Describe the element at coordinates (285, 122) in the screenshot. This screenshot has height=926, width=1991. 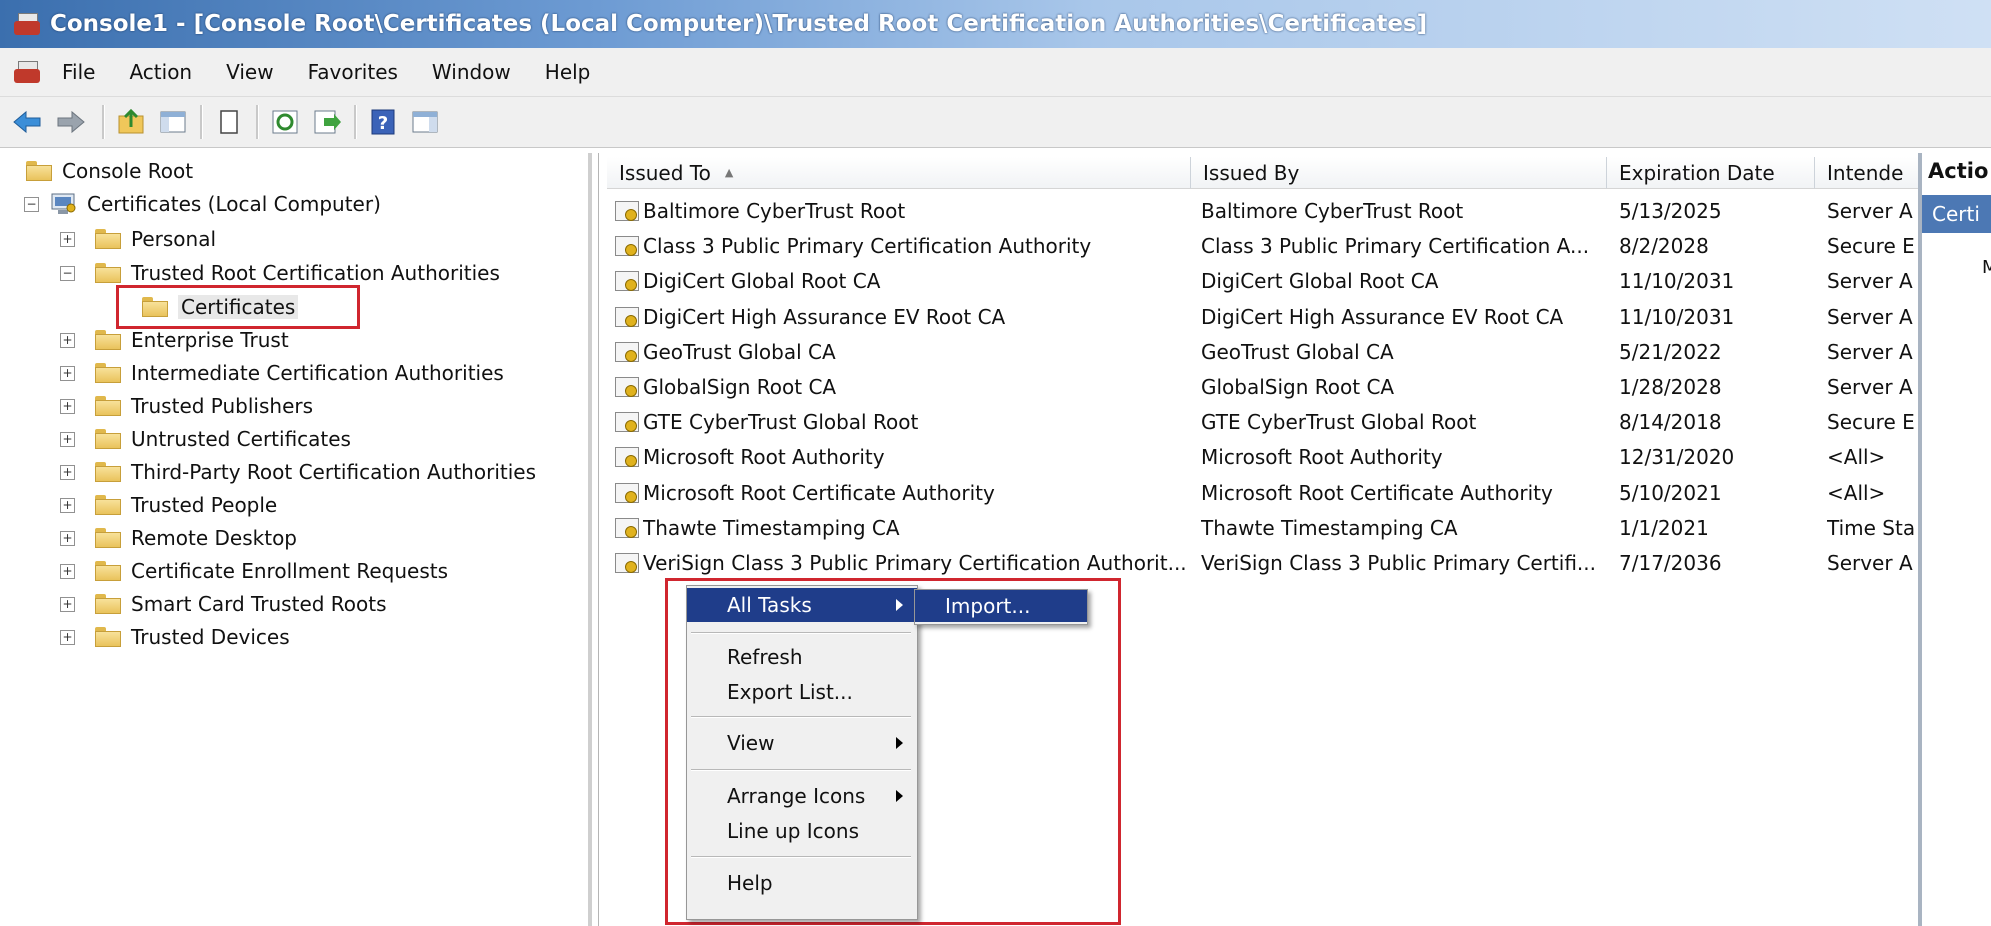
I see `refresh-icon` at that location.